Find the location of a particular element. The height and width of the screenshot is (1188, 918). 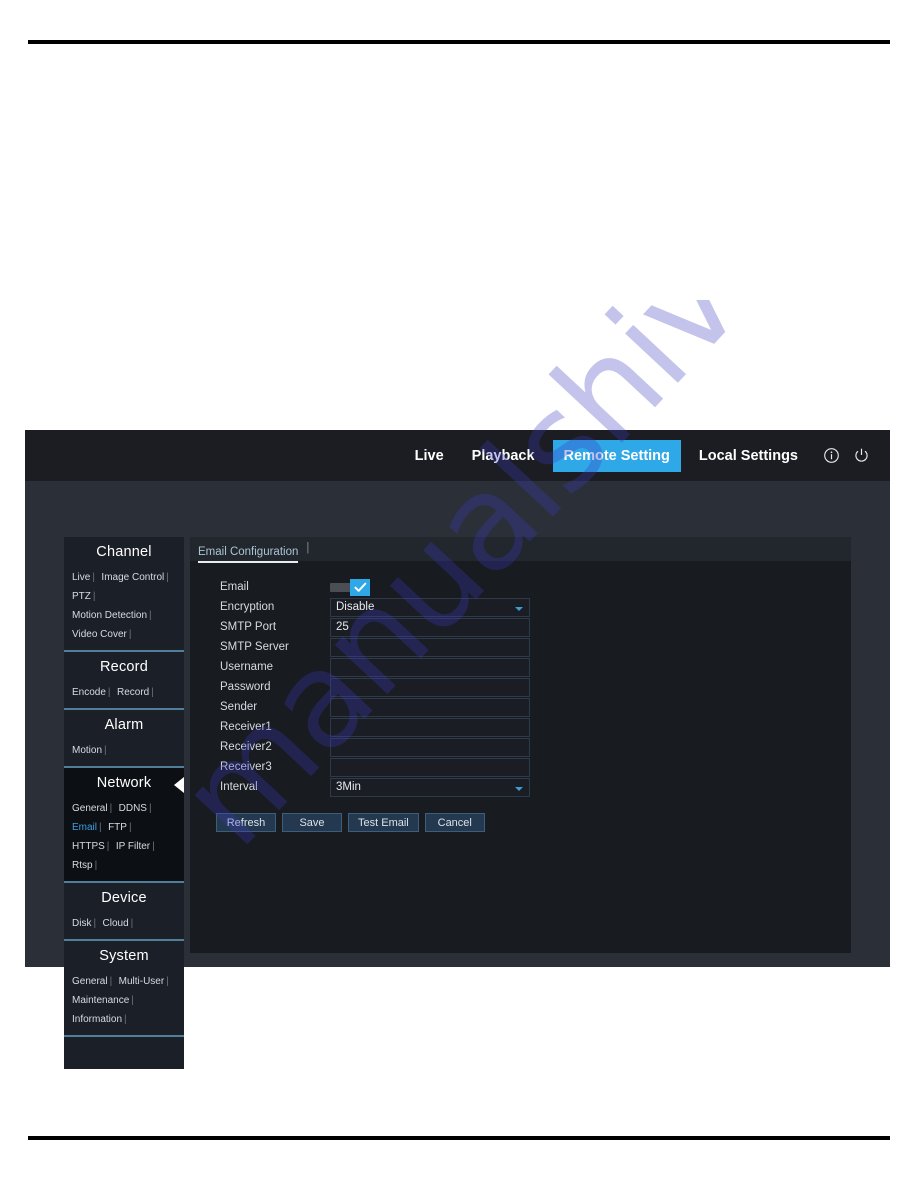

tab-email-configuration: Email Configuration is located at coordinates (248, 554).